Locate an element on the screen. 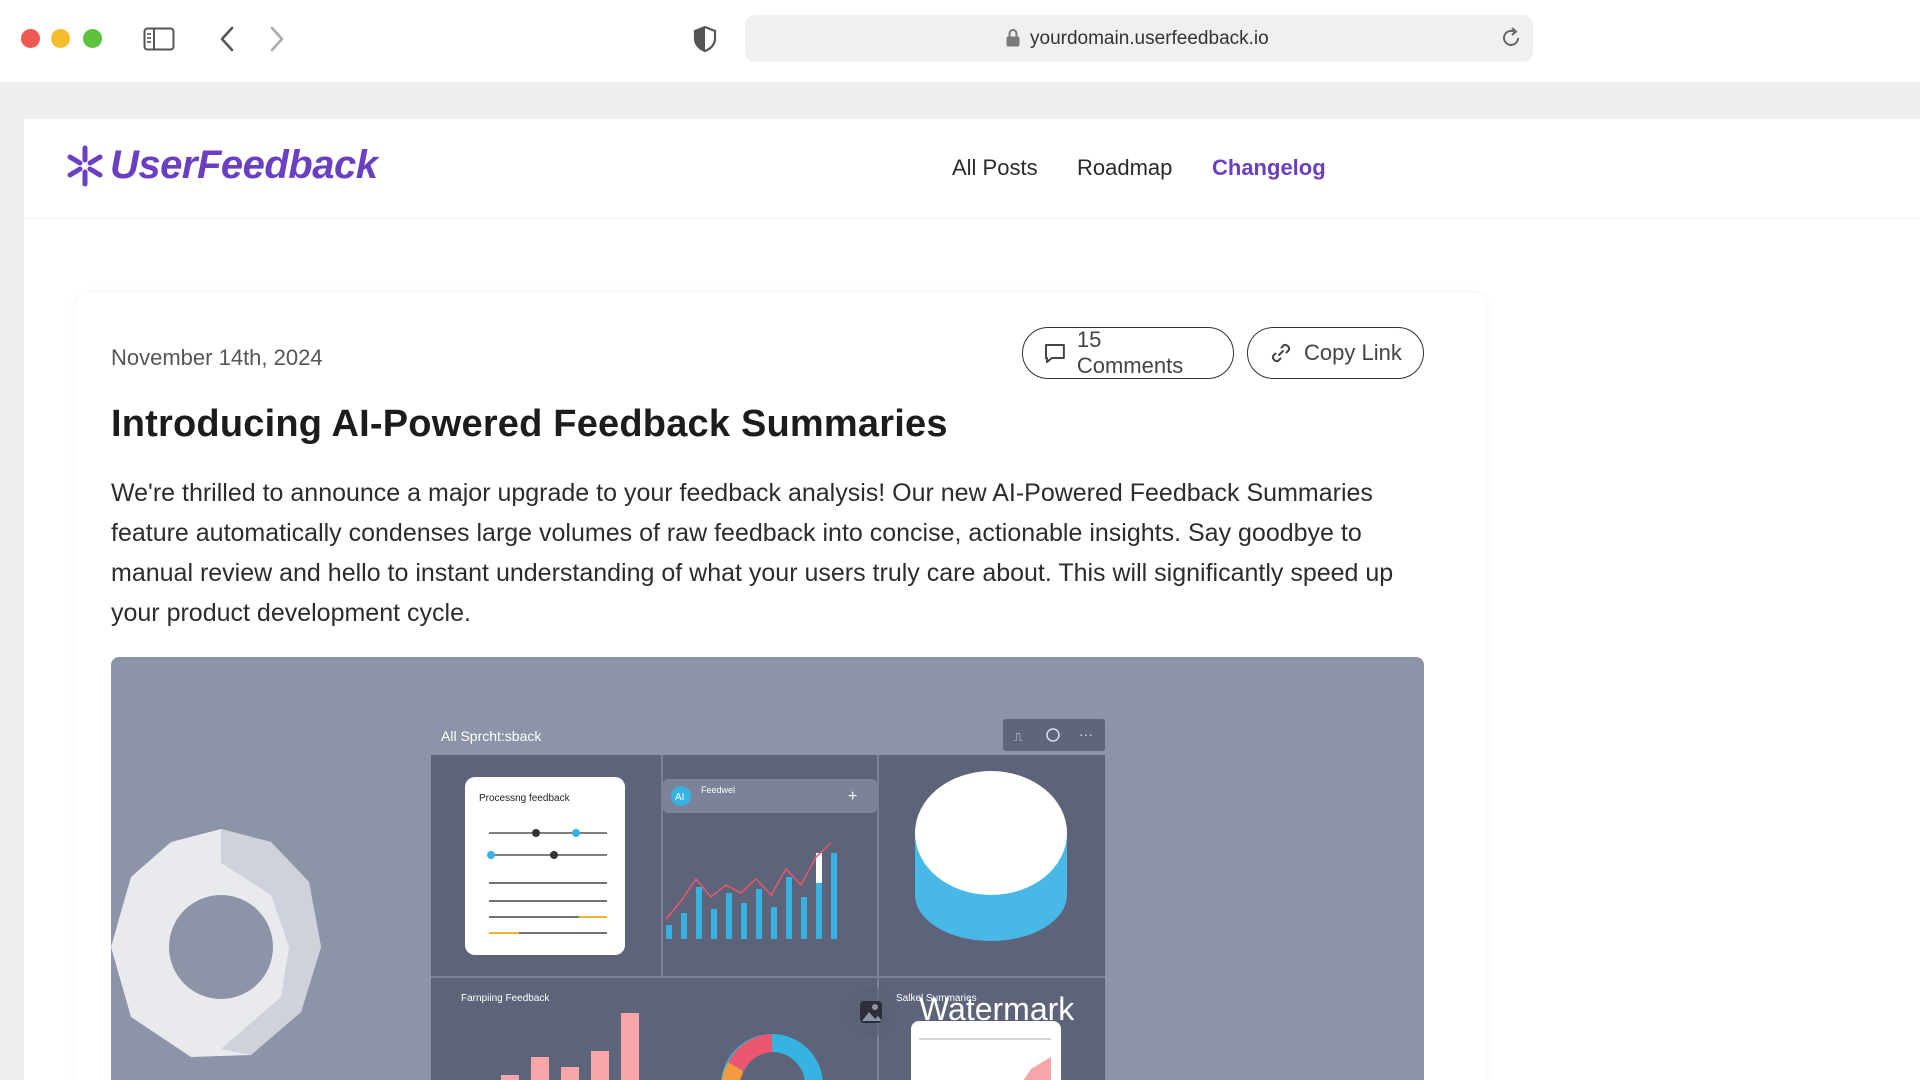 This screenshot has height=1080, width=1920. comments-button: 15 Comments is located at coordinates (1128, 353).